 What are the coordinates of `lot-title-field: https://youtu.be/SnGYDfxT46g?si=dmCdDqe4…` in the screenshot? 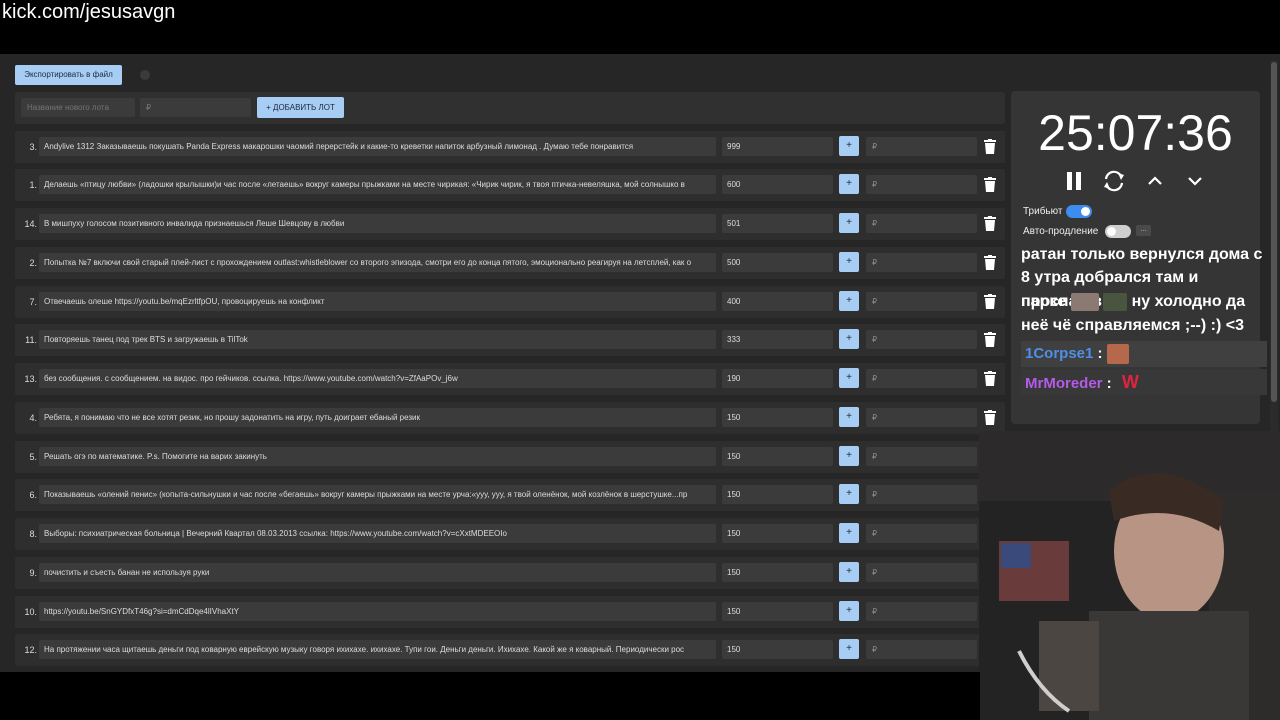 It's located at (377, 611).